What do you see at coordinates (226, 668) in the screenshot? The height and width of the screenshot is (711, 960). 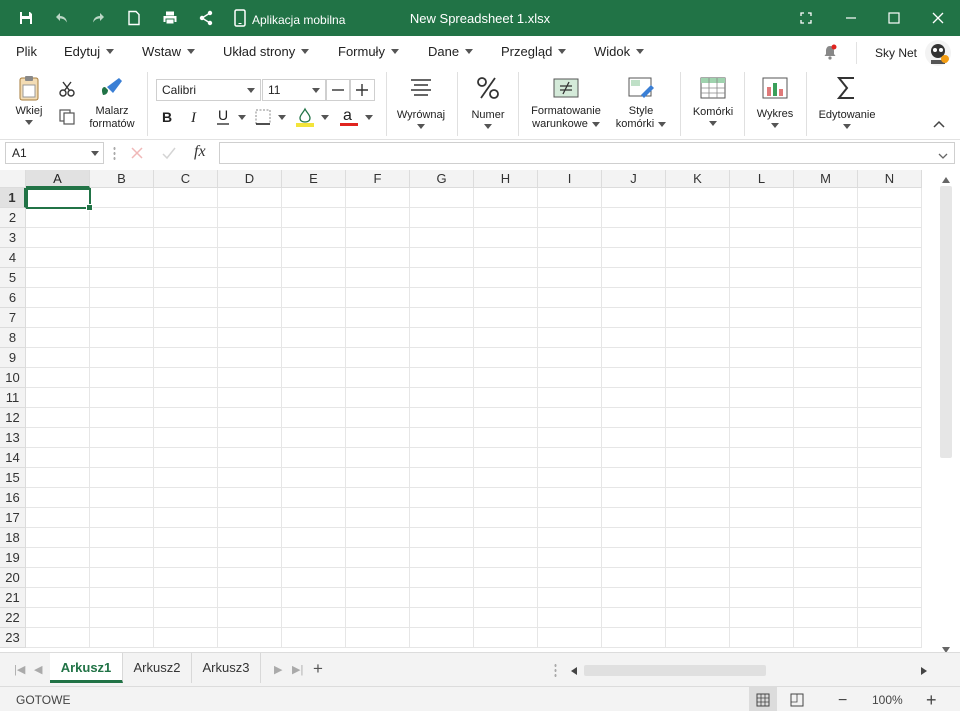 I see `sheet-tab-3: Arkusz3` at bounding box center [226, 668].